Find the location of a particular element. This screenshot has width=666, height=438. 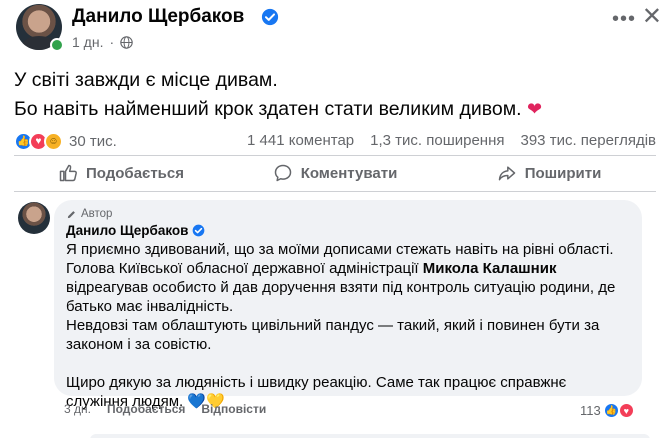

comment-author-name: Данило Щербаков is located at coordinates (127, 230).